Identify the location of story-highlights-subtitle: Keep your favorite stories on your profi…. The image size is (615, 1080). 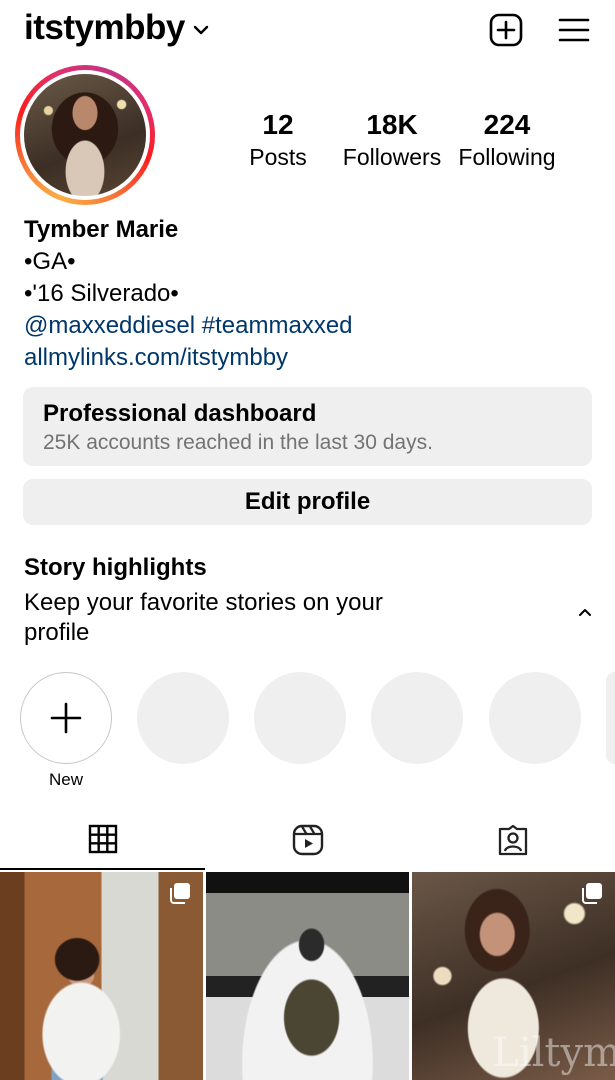
(203, 617).